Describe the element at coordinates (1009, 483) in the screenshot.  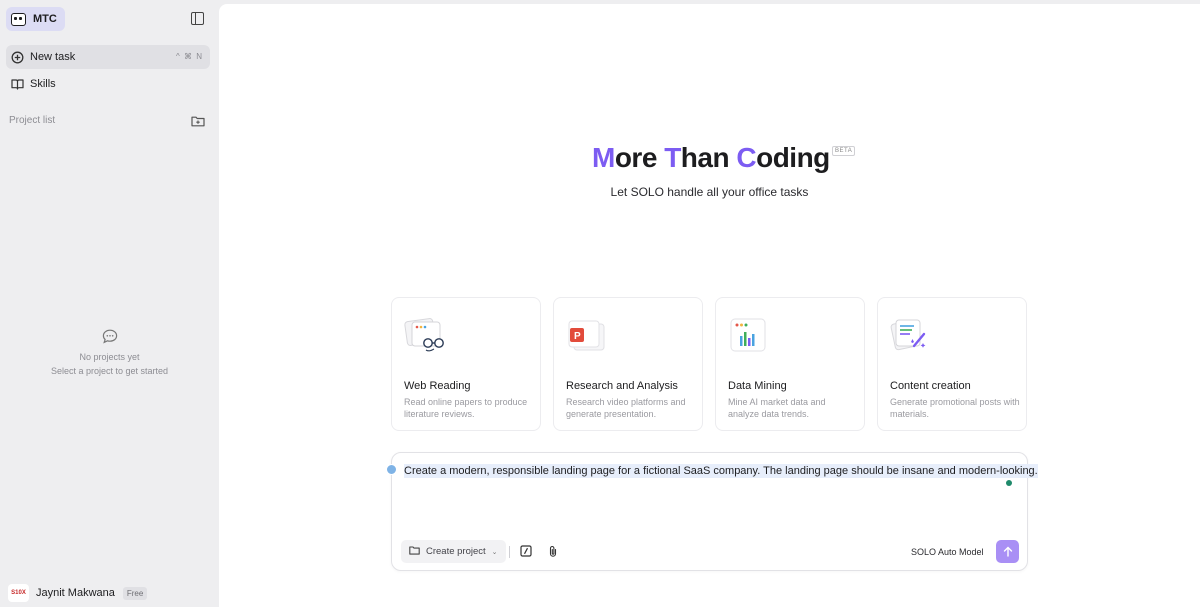
I see `status-dot` at that location.